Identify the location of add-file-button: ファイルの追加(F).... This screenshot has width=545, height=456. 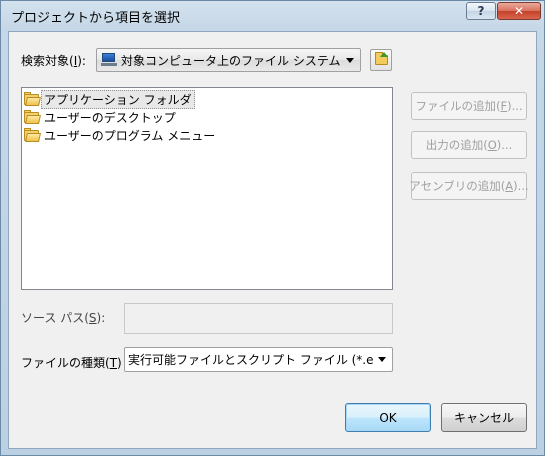
(469, 106).